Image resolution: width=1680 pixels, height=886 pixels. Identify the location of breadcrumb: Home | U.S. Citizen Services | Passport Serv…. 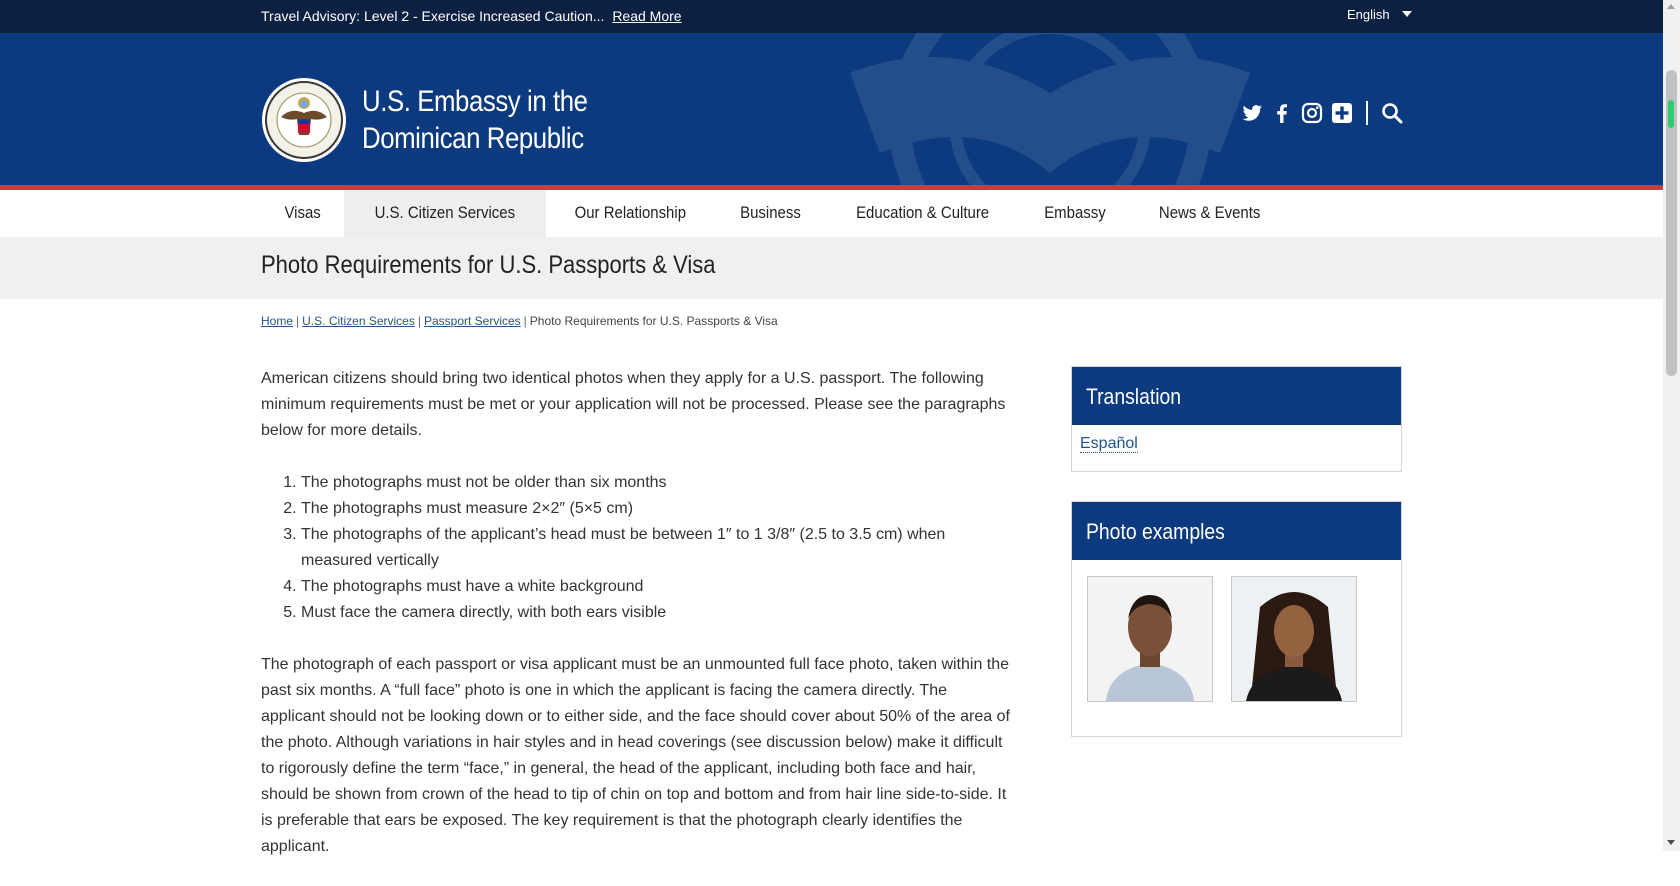
(519, 321).